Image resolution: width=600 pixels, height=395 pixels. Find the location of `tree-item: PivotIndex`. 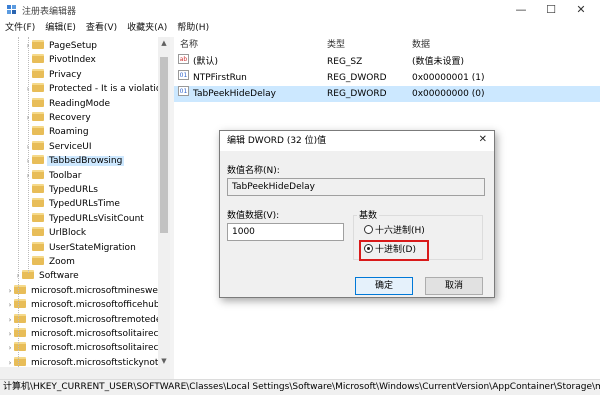

tree-item: PivotIndex is located at coordinates (61, 60).